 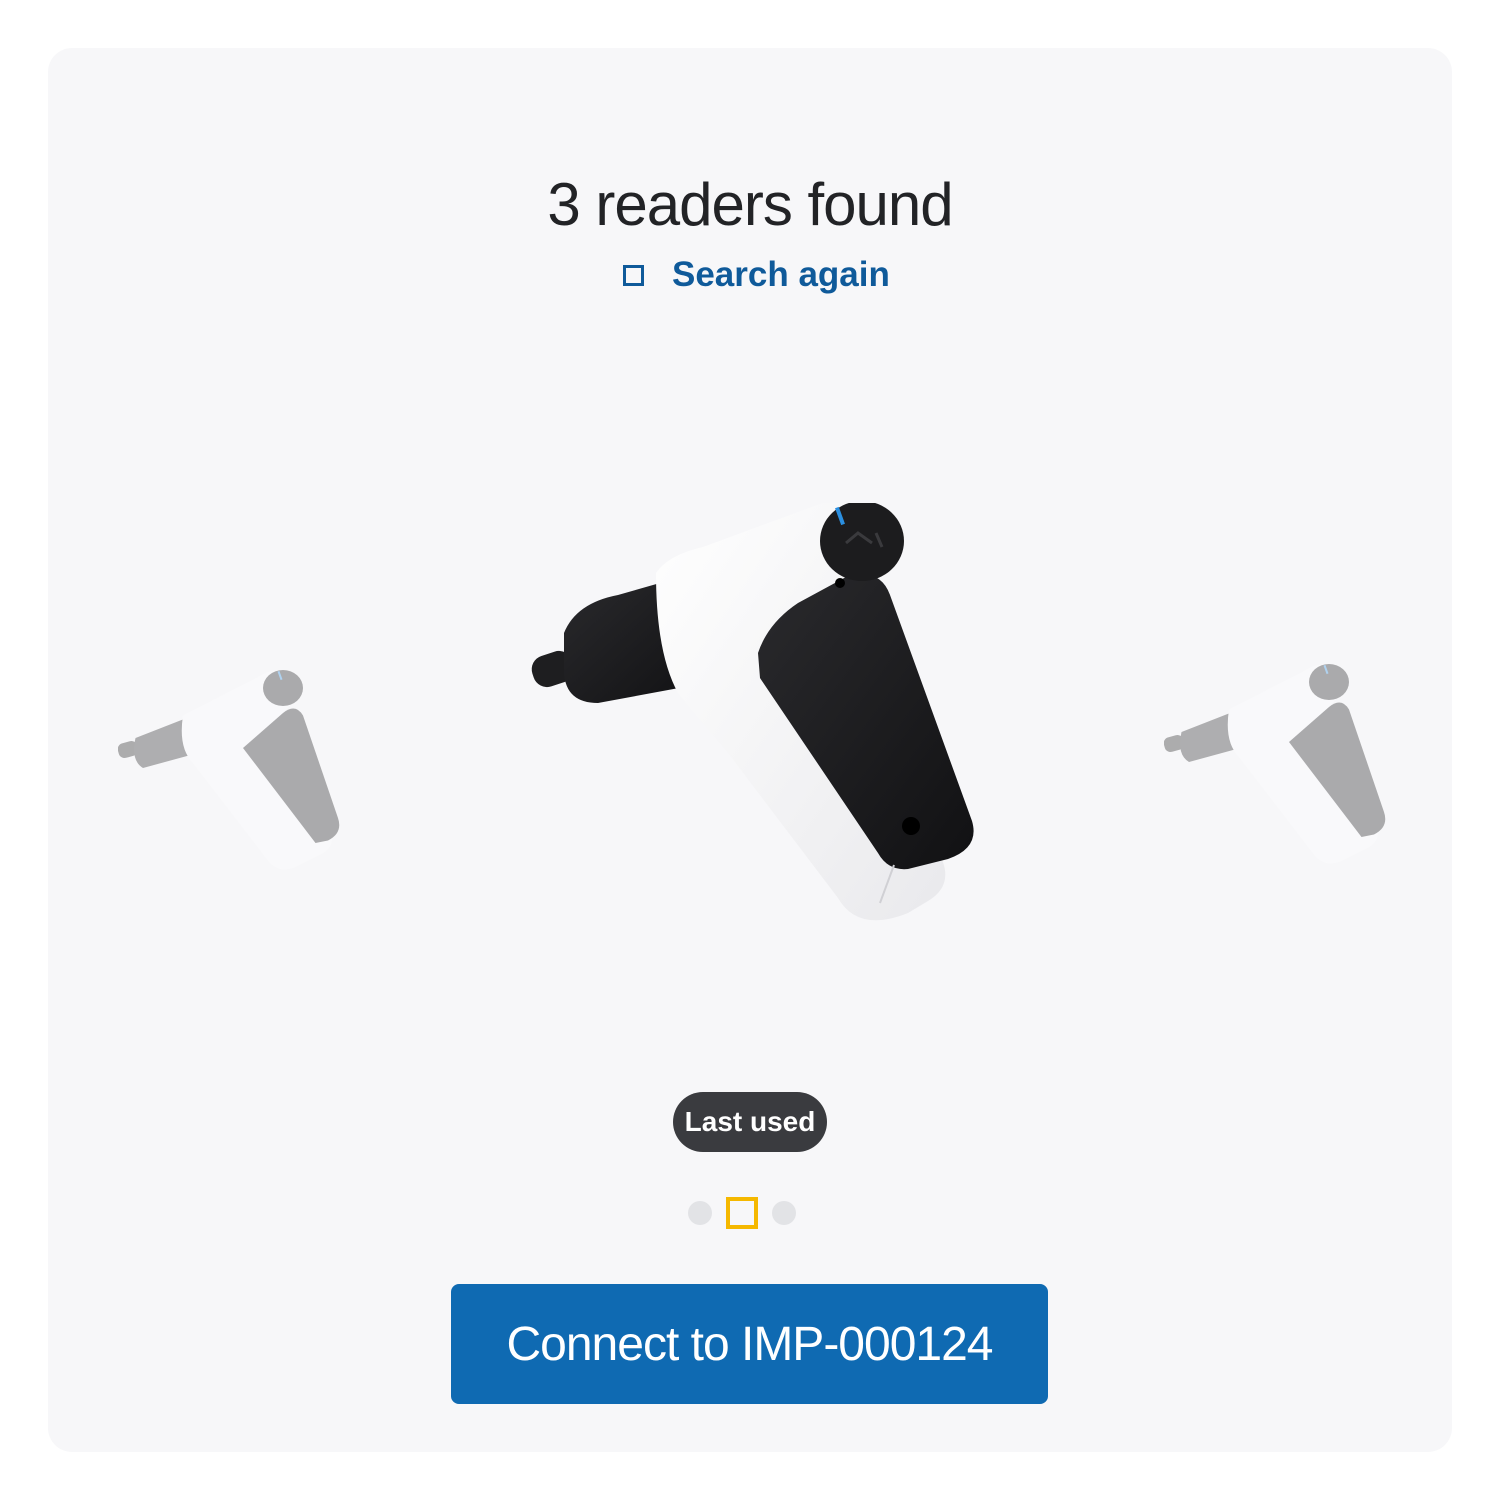 I want to click on carousel-pagination, so click(x=742, y=1213).